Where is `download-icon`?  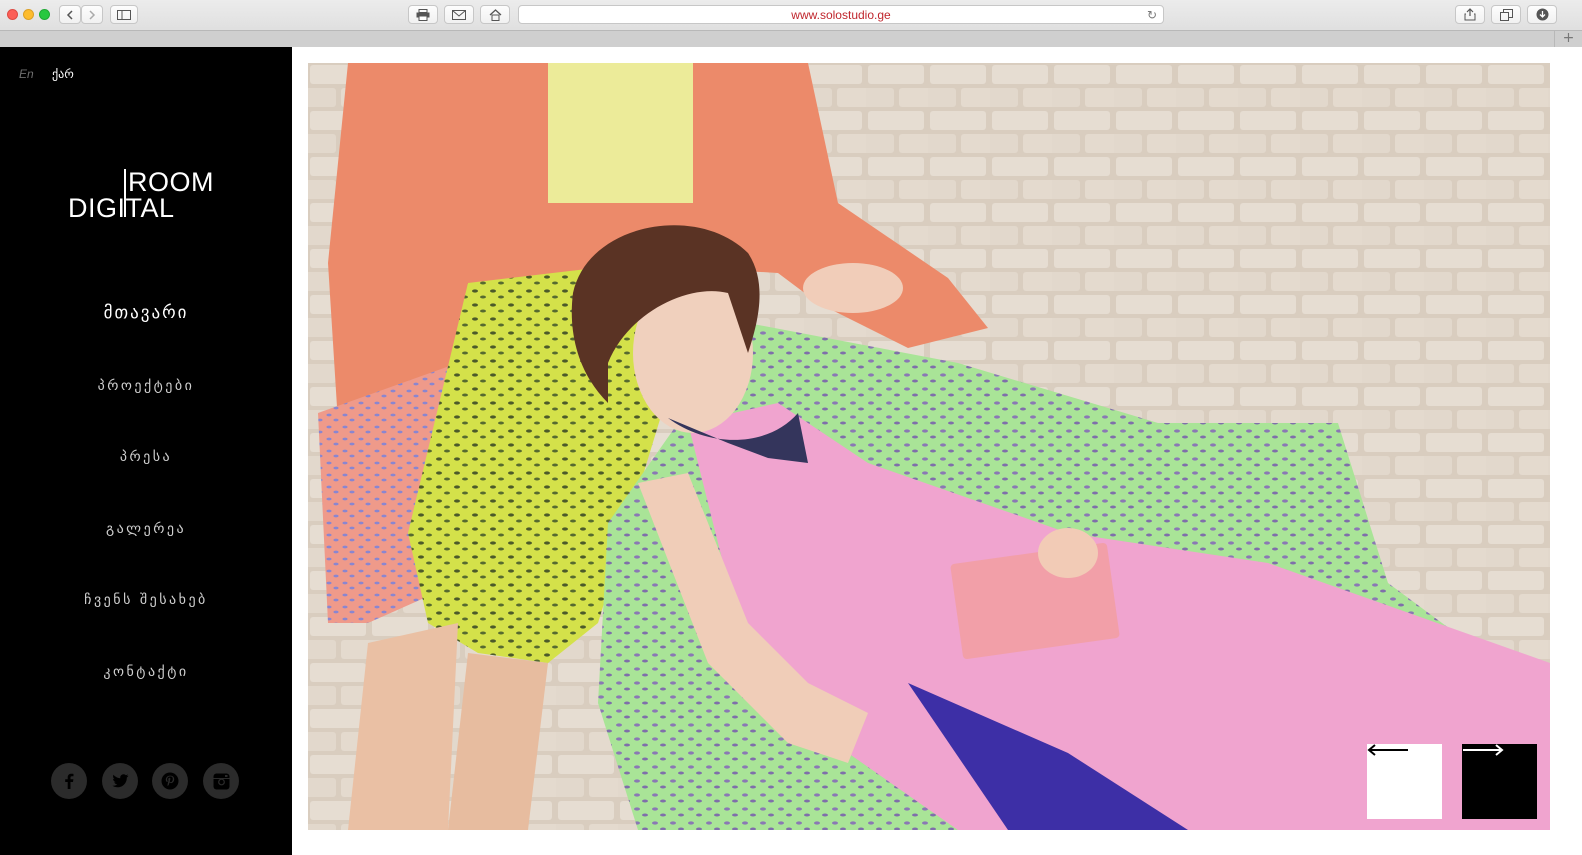 download-icon is located at coordinates (1542, 14).